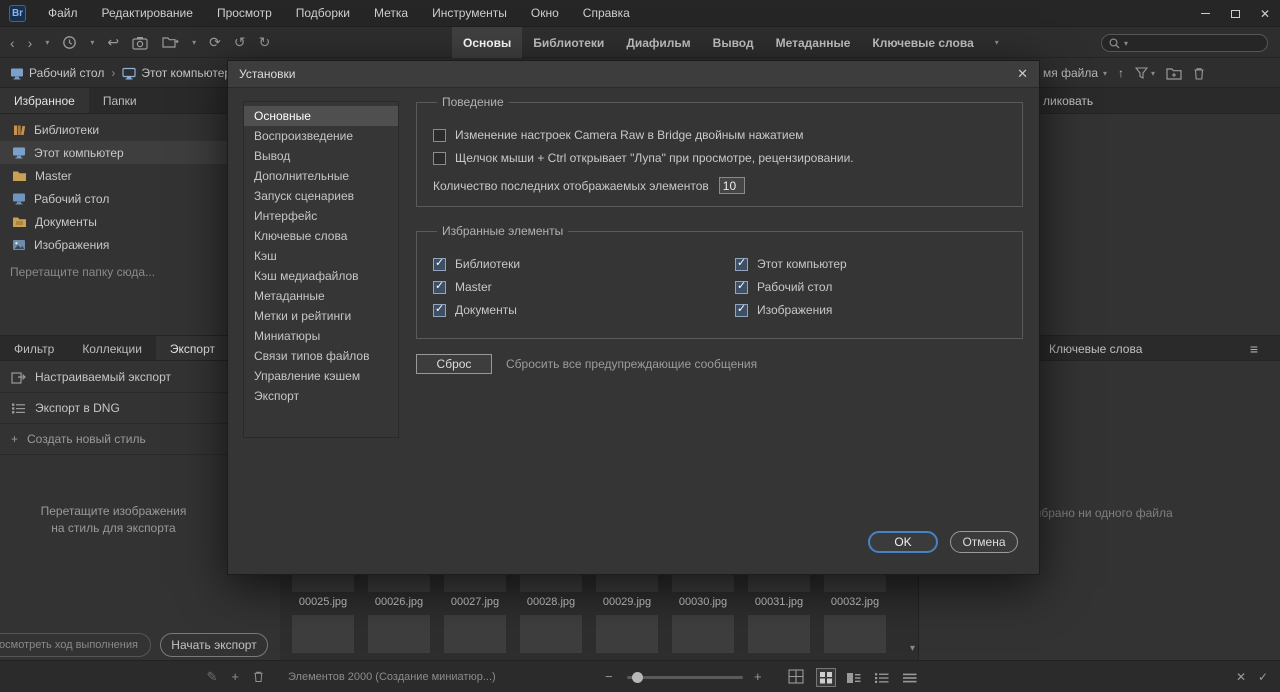 The image size is (1280, 692). Describe the element at coordinates (1068, 101) in the screenshot. I see `tab-publish: ликовать` at that location.